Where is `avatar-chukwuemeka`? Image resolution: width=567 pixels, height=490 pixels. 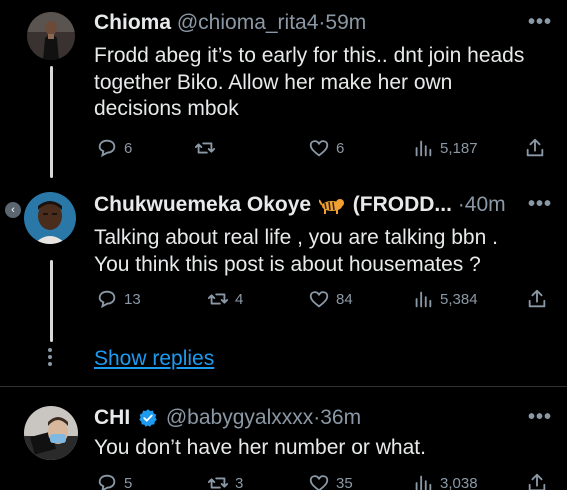
avatar-chukwuemeka is located at coordinates (50, 218).